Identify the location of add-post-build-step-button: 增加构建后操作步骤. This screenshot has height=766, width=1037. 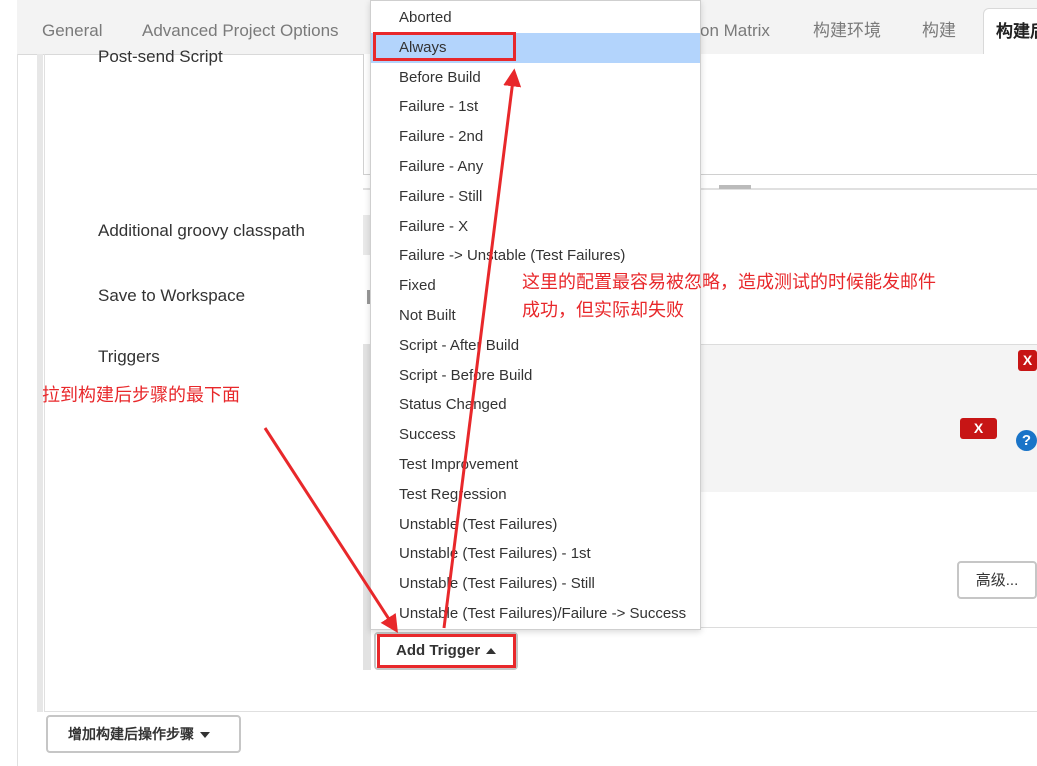
(143, 734).